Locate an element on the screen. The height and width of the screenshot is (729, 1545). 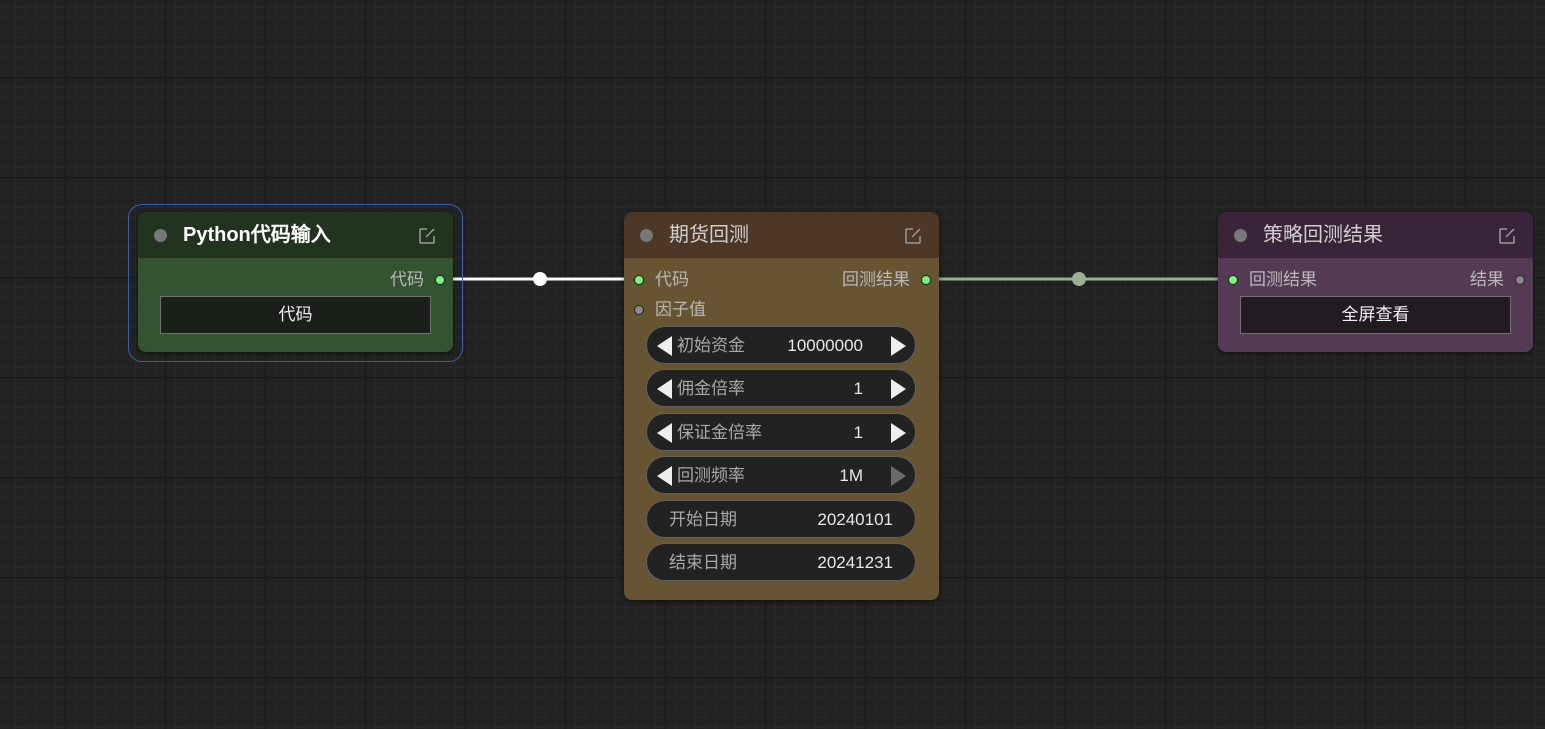
widget-label: 保证金倍率 is located at coordinates (719, 432).